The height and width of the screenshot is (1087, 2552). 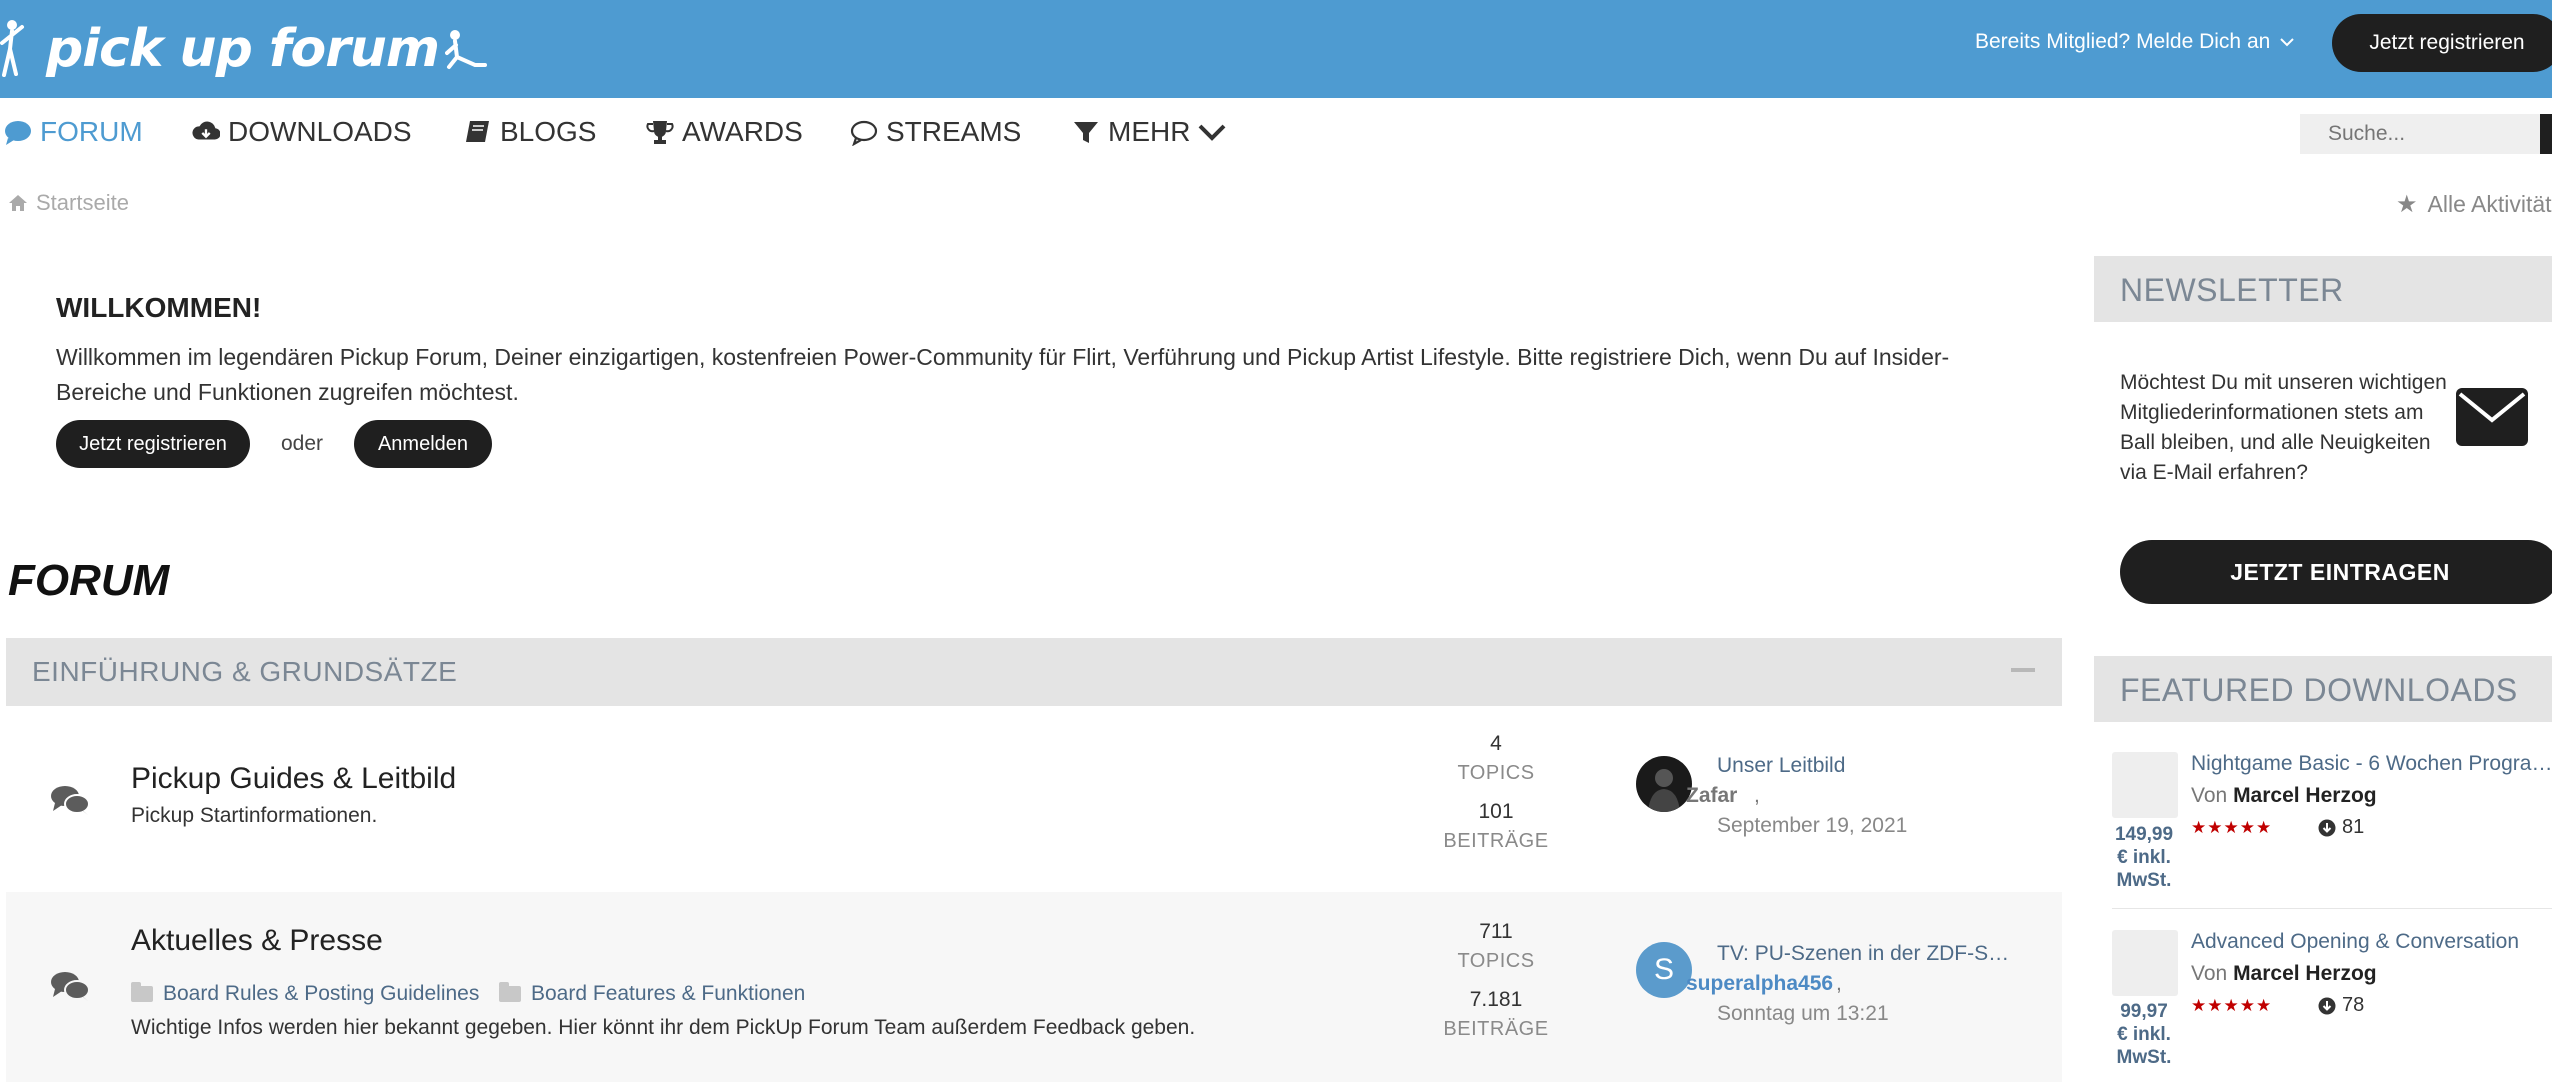 I want to click on nav-label-forum: FORUM, so click(x=91, y=131).